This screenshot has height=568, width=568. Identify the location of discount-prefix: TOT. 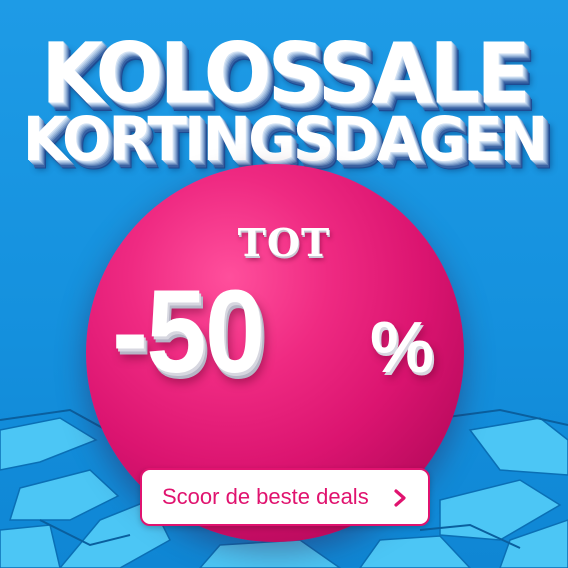
(284, 242).